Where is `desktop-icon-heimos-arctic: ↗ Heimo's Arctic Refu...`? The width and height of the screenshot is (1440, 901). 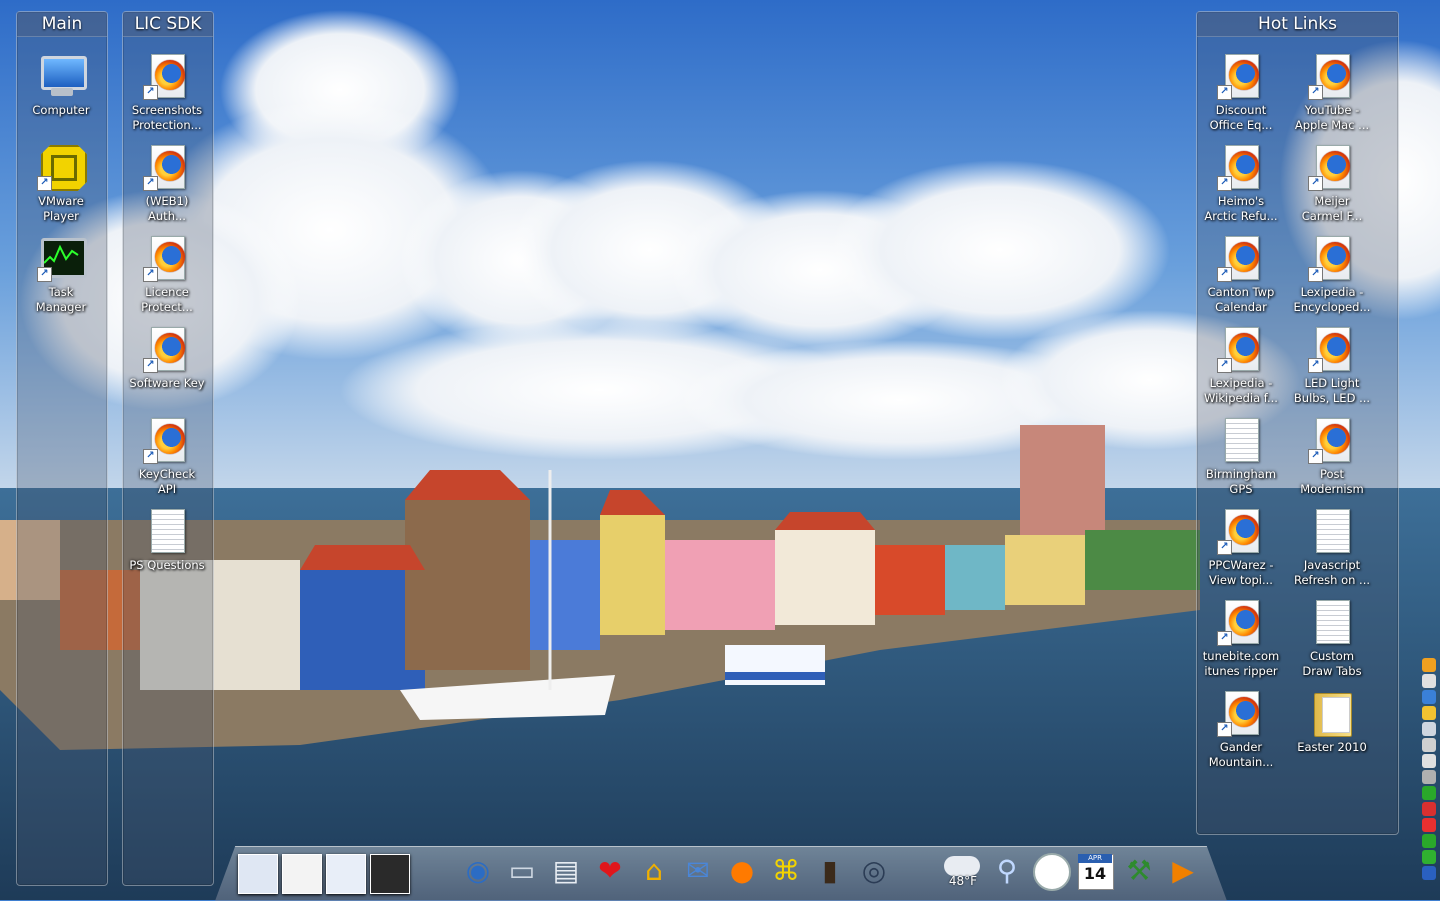 desktop-icon-heimos-arctic: ↗ Heimo's Arctic Refu... is located at coordinates (1241, 183).